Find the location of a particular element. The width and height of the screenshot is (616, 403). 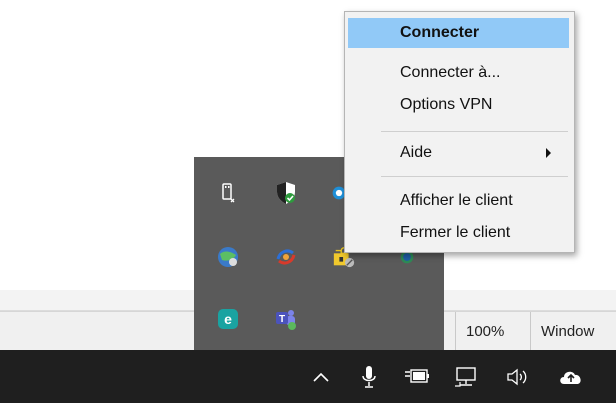

menu-item-label: Afficher le client is located at coordinates (456, 200).